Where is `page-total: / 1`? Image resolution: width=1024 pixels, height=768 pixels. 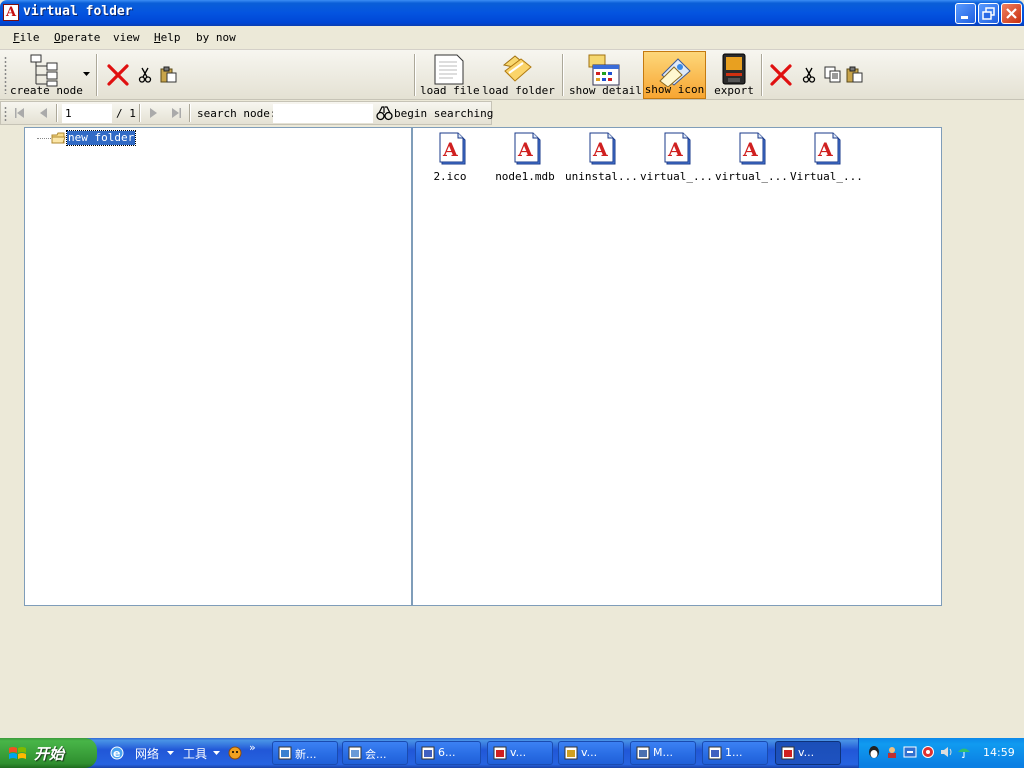
page-total: / 1 is located at coordinates (126, 113).